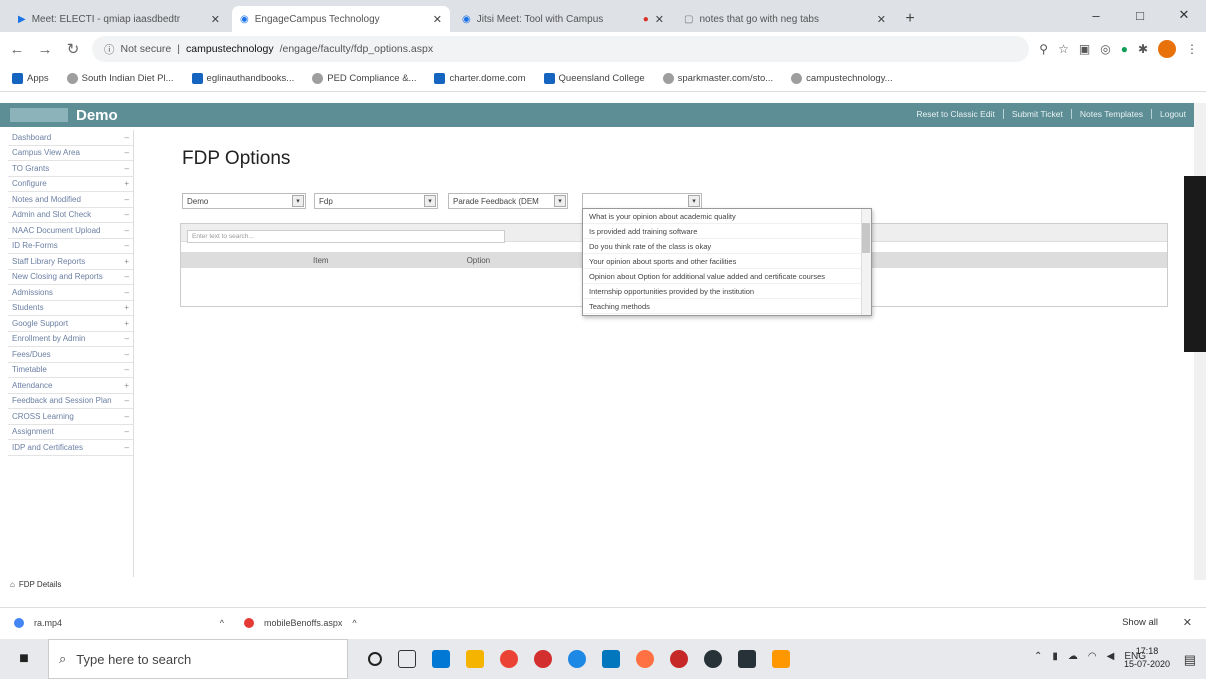  Describe the element at coordinates (129, 622) in the screenshot. I see `download-item: ra.mp4 ^` at that location.